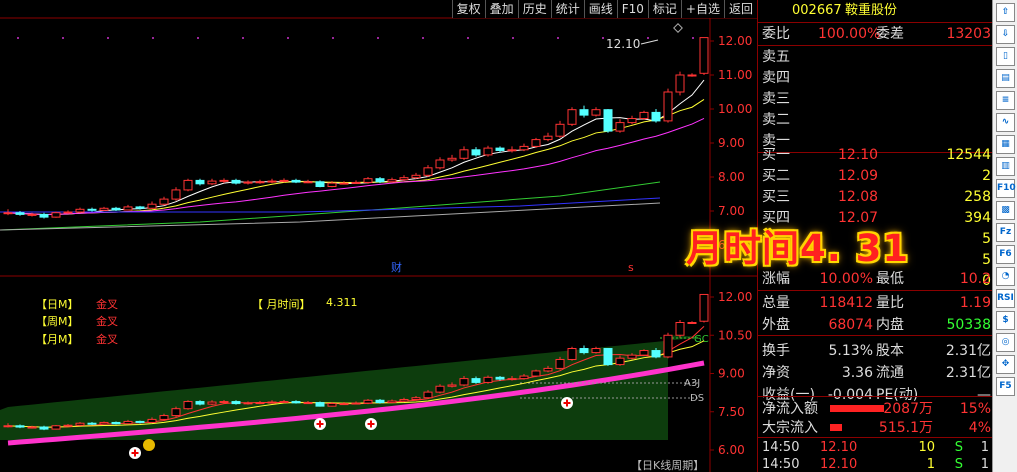 Image resolution: width=1017 pixels, height=472 pixels. I want to click on s-marker: s, so click(631, 267).